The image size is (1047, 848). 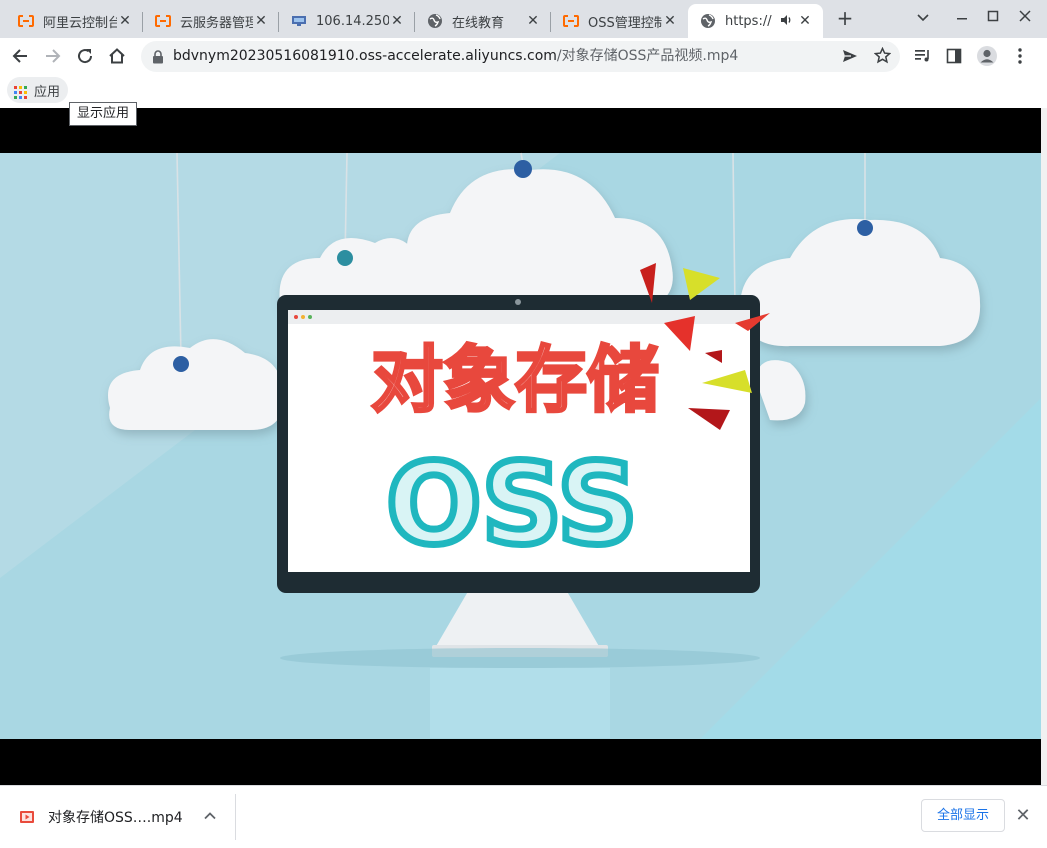 What do you see at coordinates (748, 21) in the screenshot?
I see `tab-title: https://` at bounding box center [748, 21].